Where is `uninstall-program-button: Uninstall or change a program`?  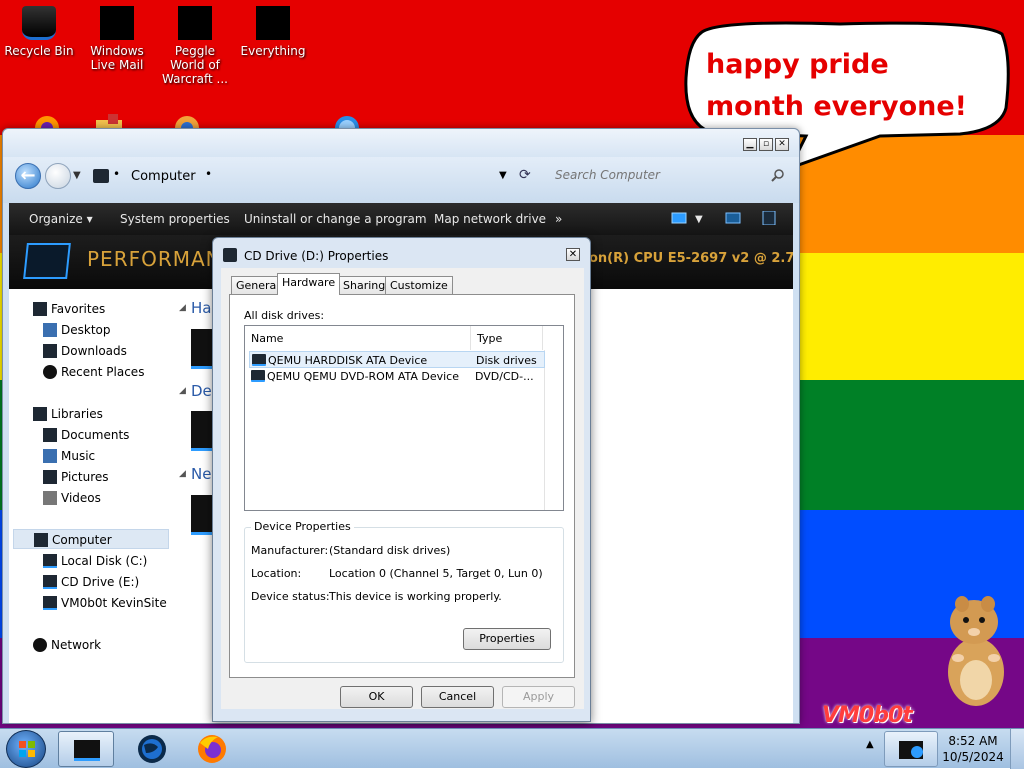 uninstall-program-button: Uninstall or change a program is located at coordinates (335, 219).